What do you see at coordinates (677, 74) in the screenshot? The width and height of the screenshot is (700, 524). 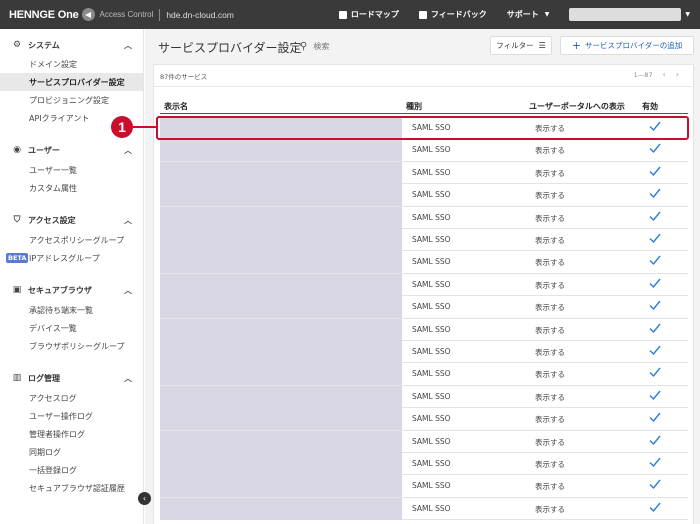 I see `next-page-icon: ›` at bounding box center [677, 74].